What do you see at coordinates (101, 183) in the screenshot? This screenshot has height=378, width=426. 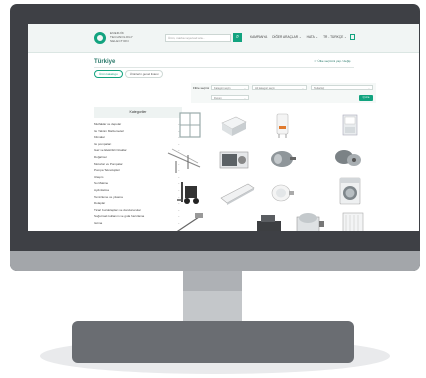 I see `sidebar-category-label: Su Makine` at bounding box center [101, 183].